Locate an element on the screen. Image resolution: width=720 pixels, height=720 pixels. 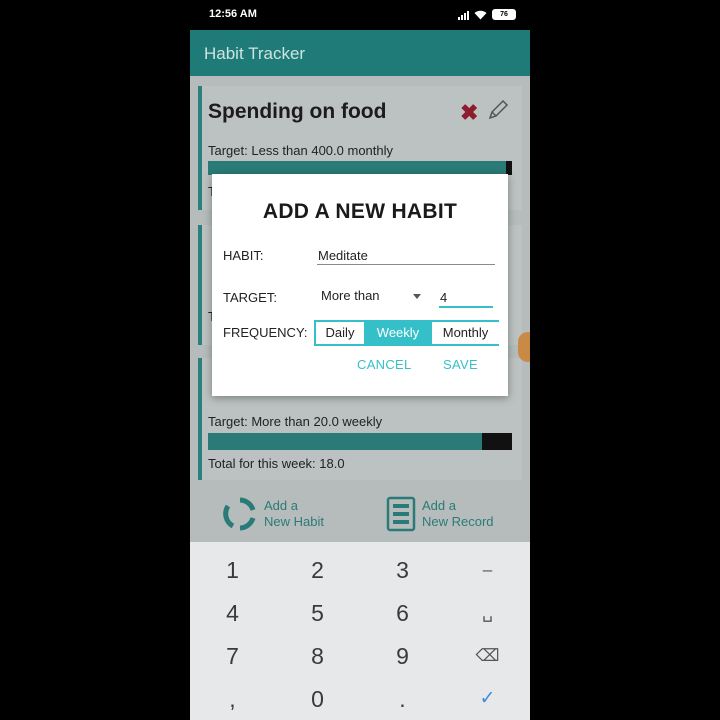
key-1: 1 is located at coordinates (232, 570).